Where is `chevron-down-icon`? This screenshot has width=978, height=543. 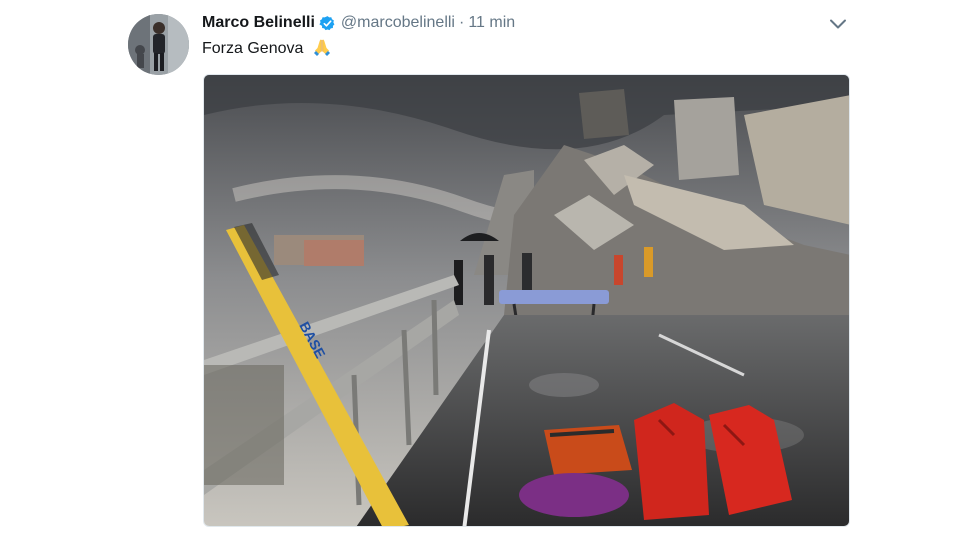 chevron-down-icon is located at coordinates (838, 23).